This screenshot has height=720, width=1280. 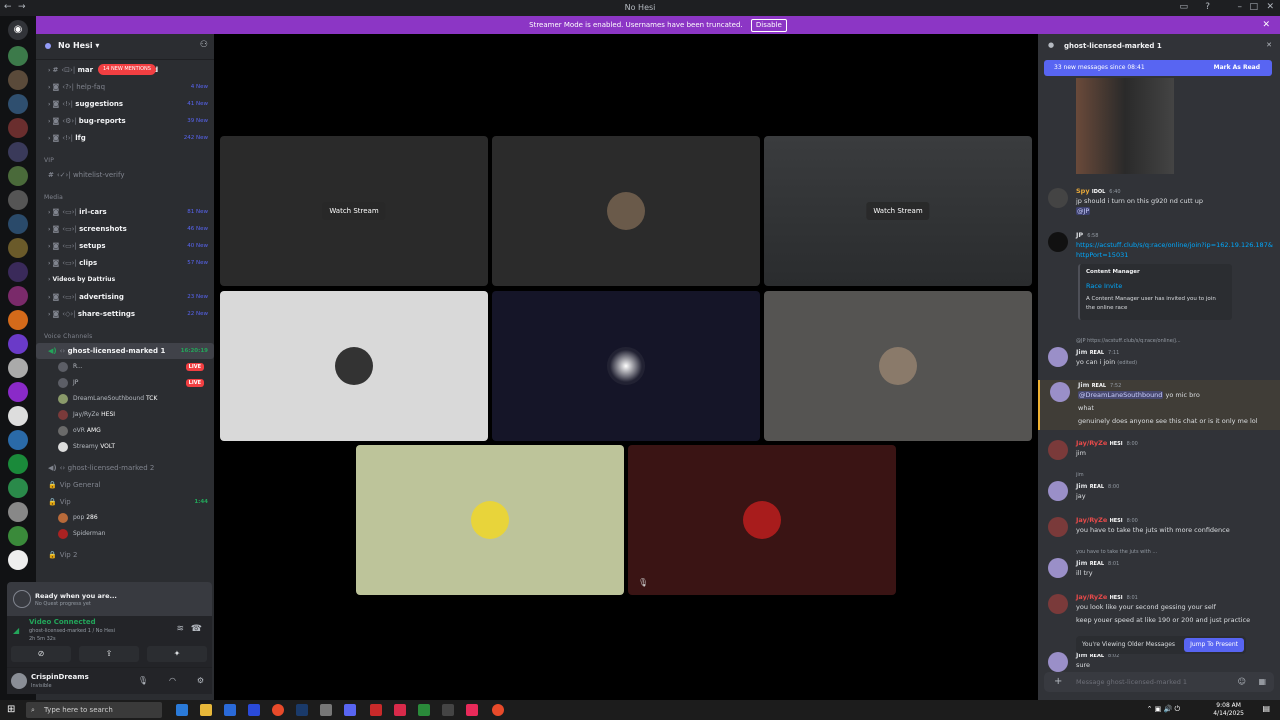 I want to click on category-vip: VIP, so click(x=49, y=160).